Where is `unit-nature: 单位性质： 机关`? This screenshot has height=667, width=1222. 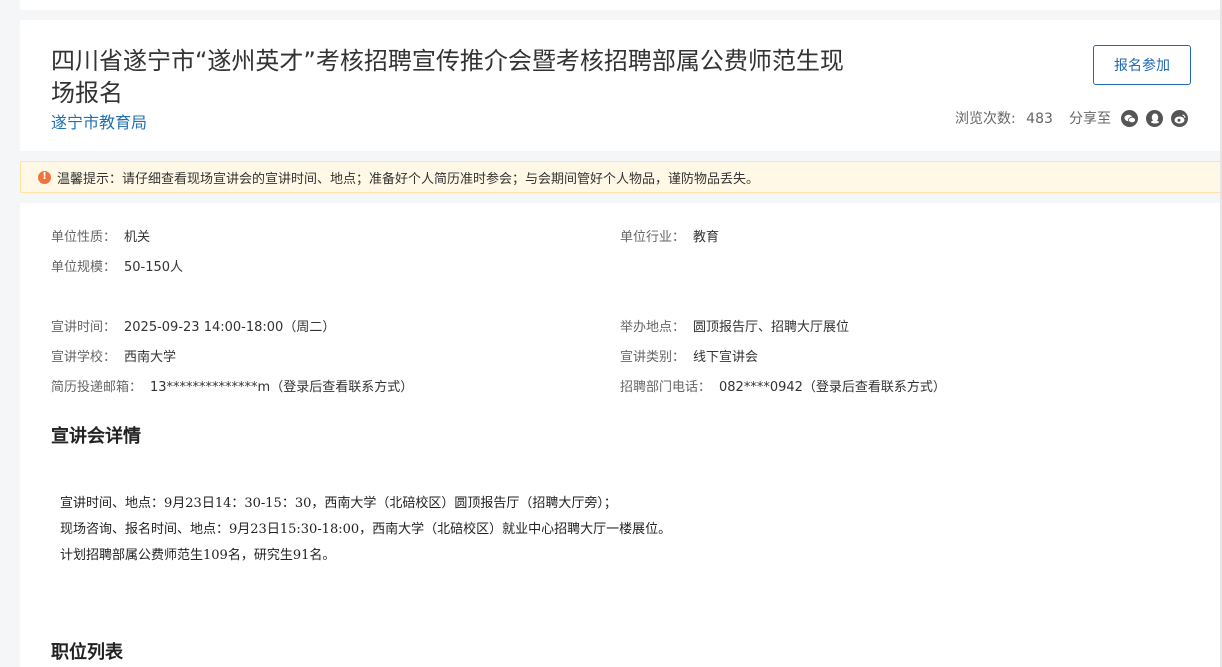 unit-nature: 单位性质： 机关 is located at coordinates (100, 238).